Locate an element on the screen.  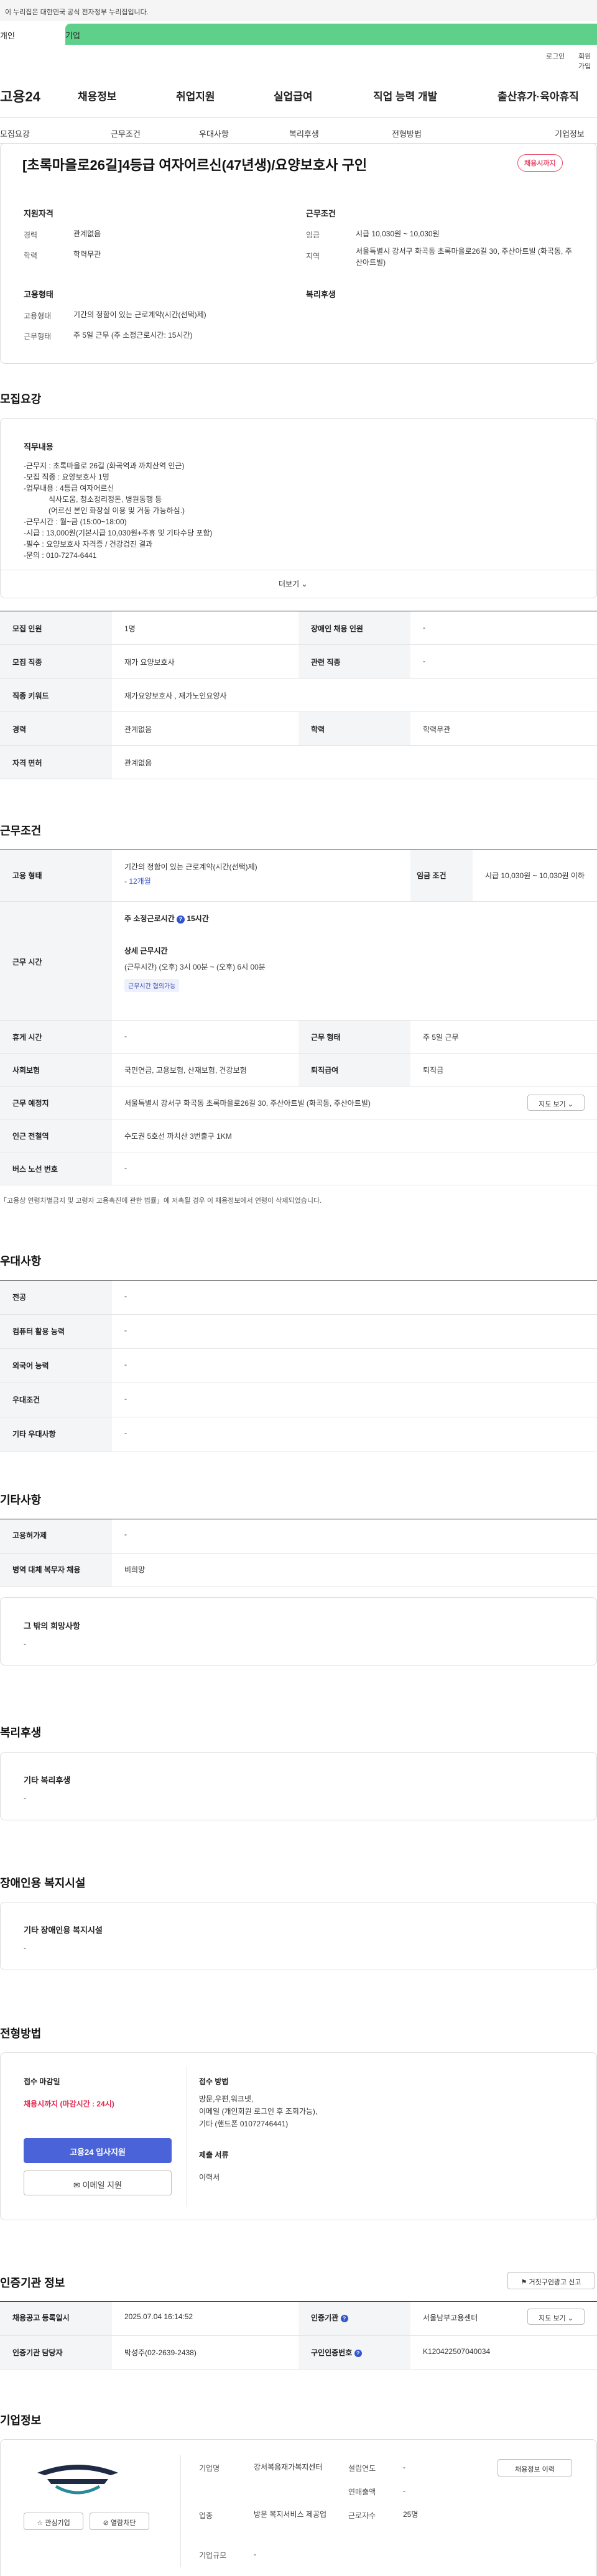
established-key: 설립연도 is located at coordinates (362, 2468).